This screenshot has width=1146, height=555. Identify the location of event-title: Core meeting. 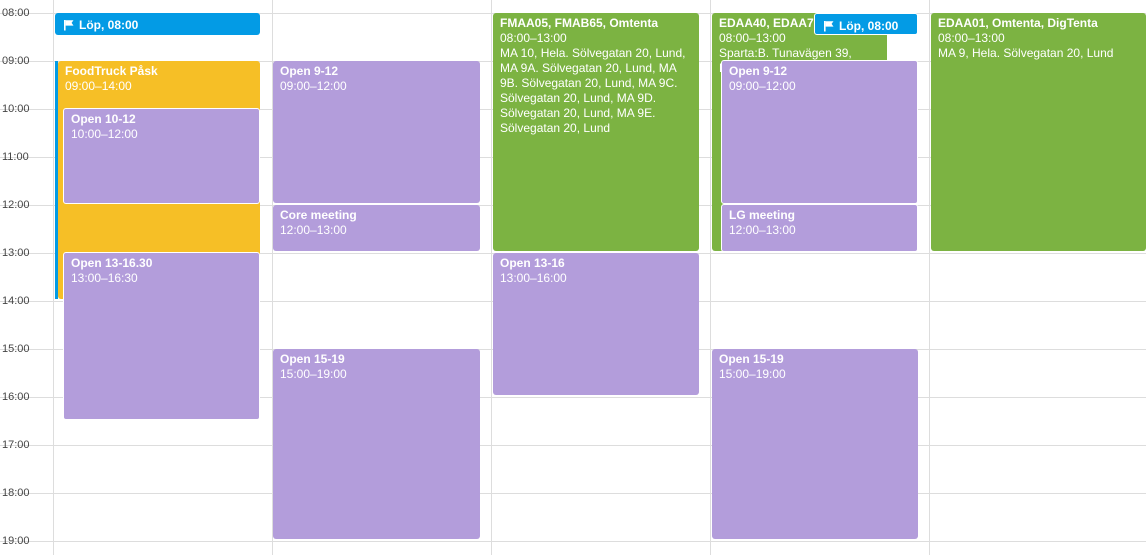
(318, 215).